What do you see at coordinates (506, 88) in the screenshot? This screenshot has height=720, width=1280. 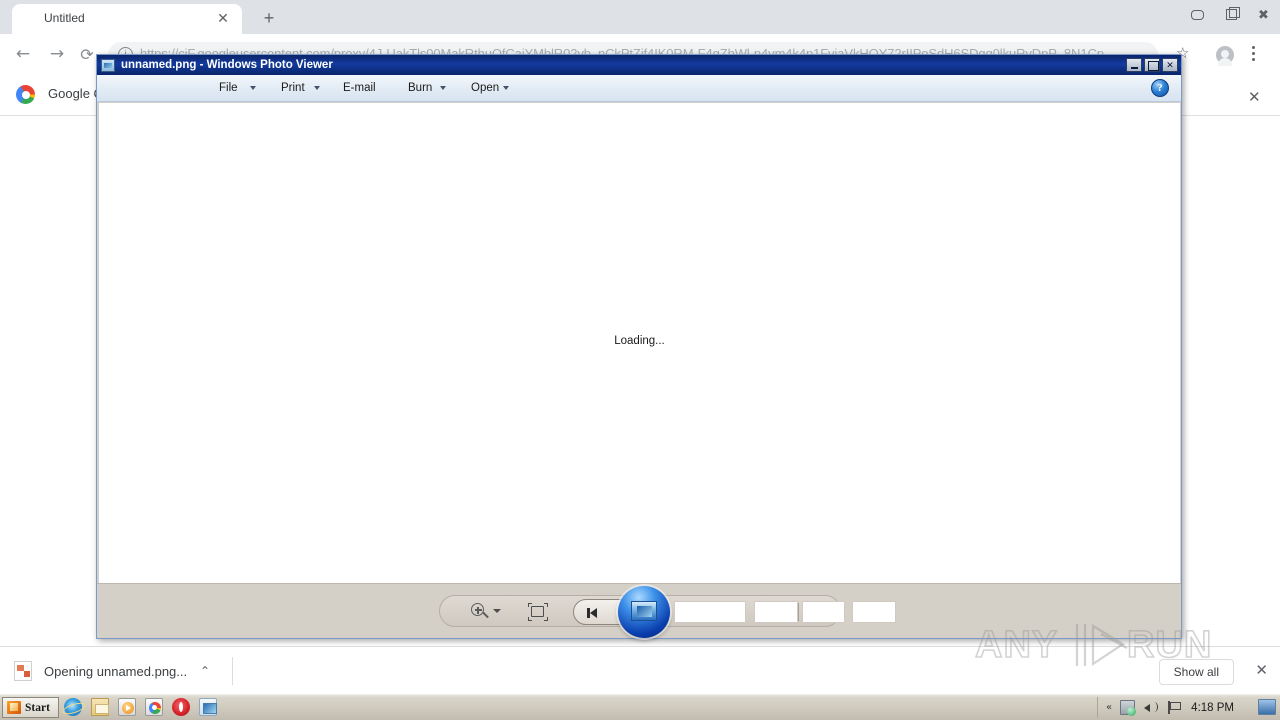 I see `menu-open-chevron-down-icon` at bounding box center [506, 88].